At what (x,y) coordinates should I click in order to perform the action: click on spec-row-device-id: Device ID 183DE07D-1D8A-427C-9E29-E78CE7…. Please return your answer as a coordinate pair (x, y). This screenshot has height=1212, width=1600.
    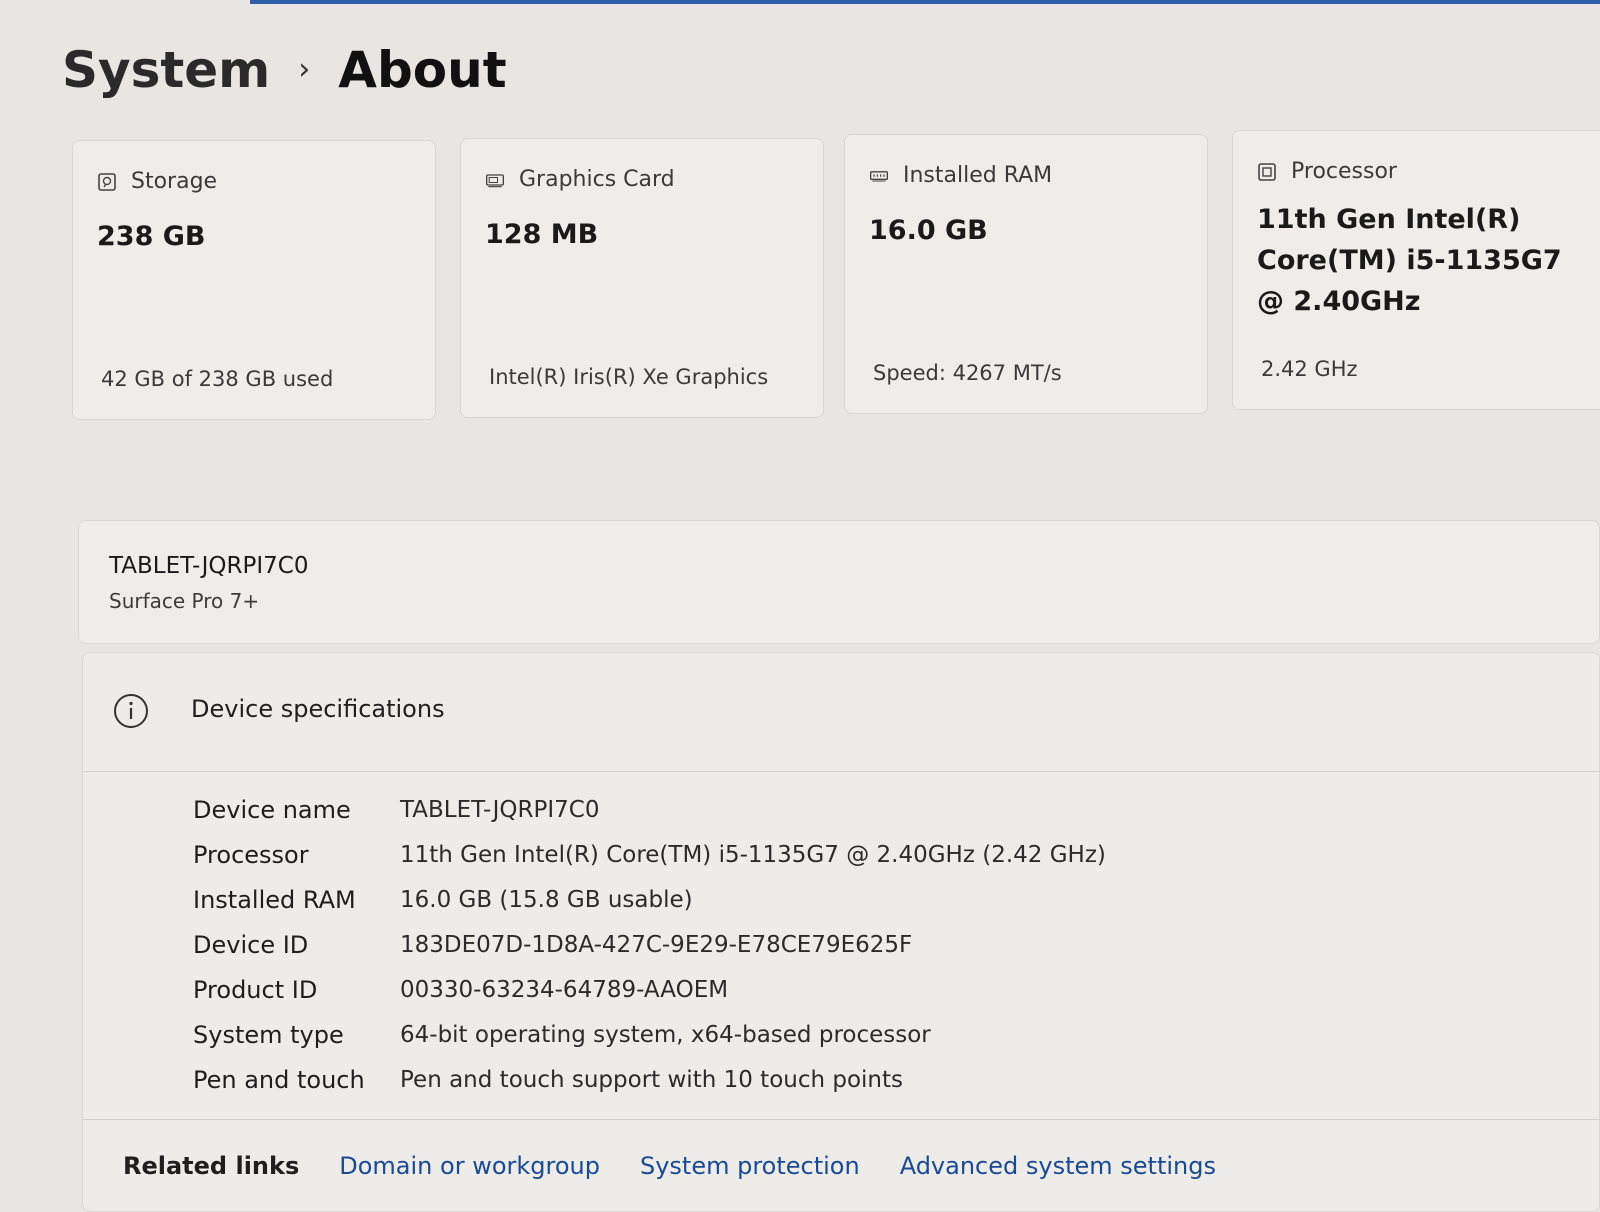
    Looking at the image, I should click on (843, 944).